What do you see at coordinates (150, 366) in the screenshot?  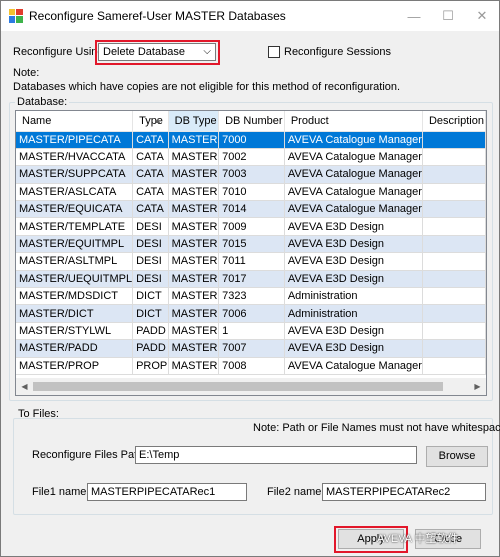 I see `cell-type: PROP` at bounding box center [150, 366].